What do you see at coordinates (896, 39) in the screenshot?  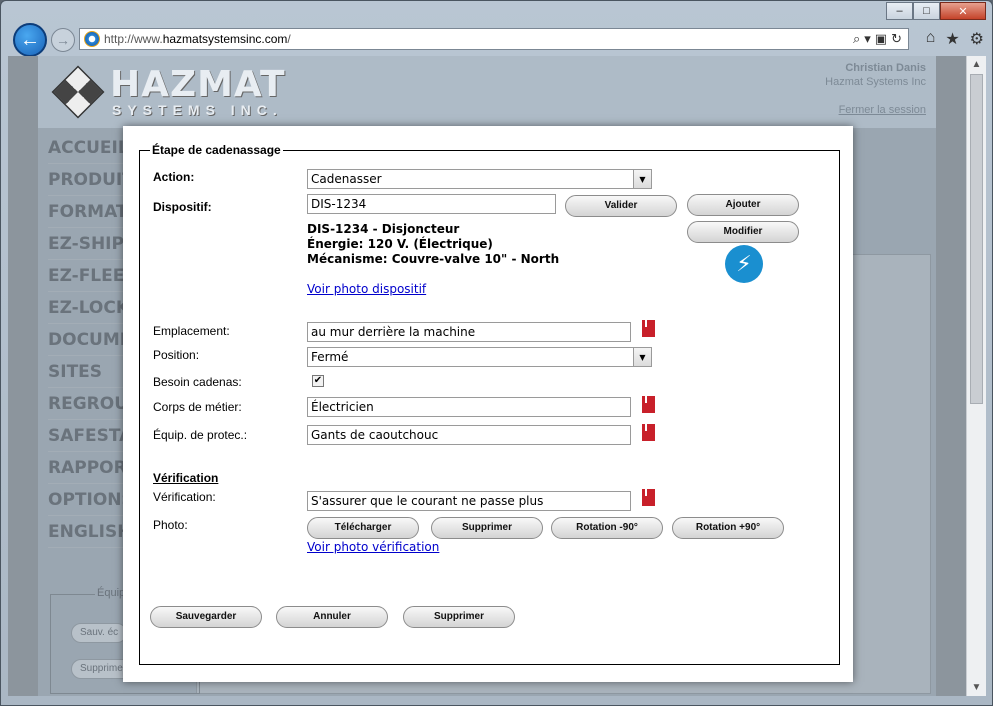 I see `refresh-icon: ↻` at bounding box center [896, 39].